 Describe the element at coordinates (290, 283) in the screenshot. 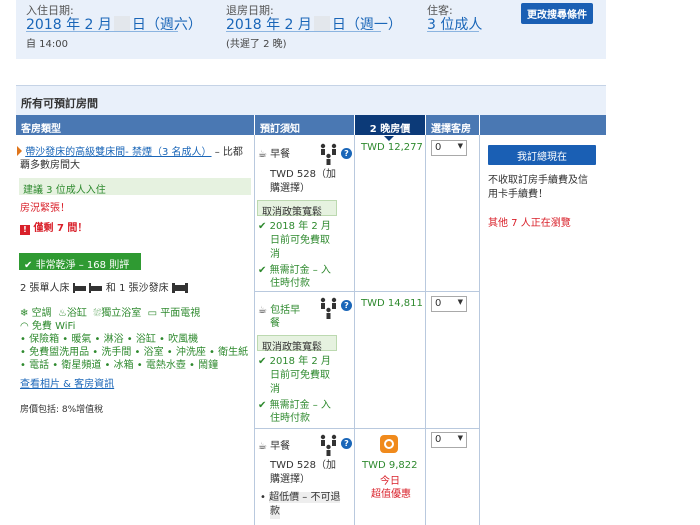

I see `option1-deposit-2: 住時付款` at that location.